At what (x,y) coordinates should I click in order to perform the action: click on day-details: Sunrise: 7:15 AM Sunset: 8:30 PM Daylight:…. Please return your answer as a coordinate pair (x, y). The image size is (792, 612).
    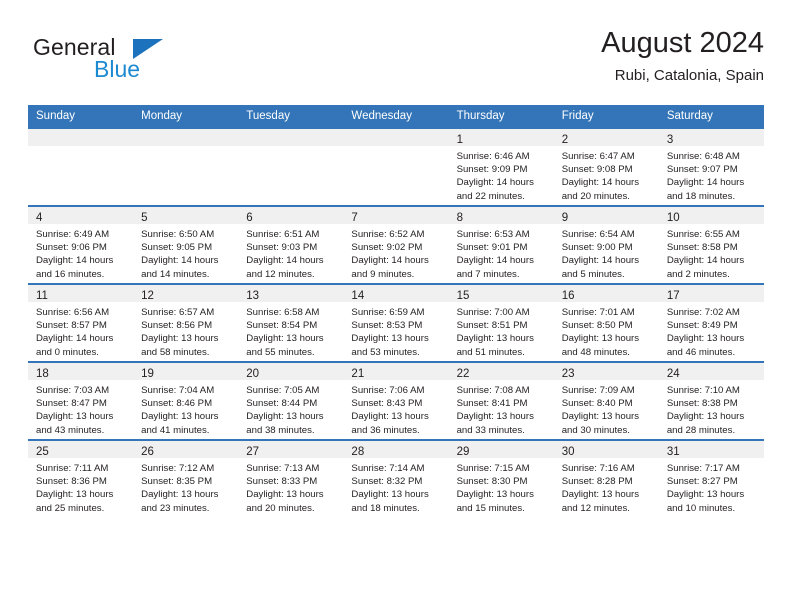
    Looking at the image, I should click on (501, 486).